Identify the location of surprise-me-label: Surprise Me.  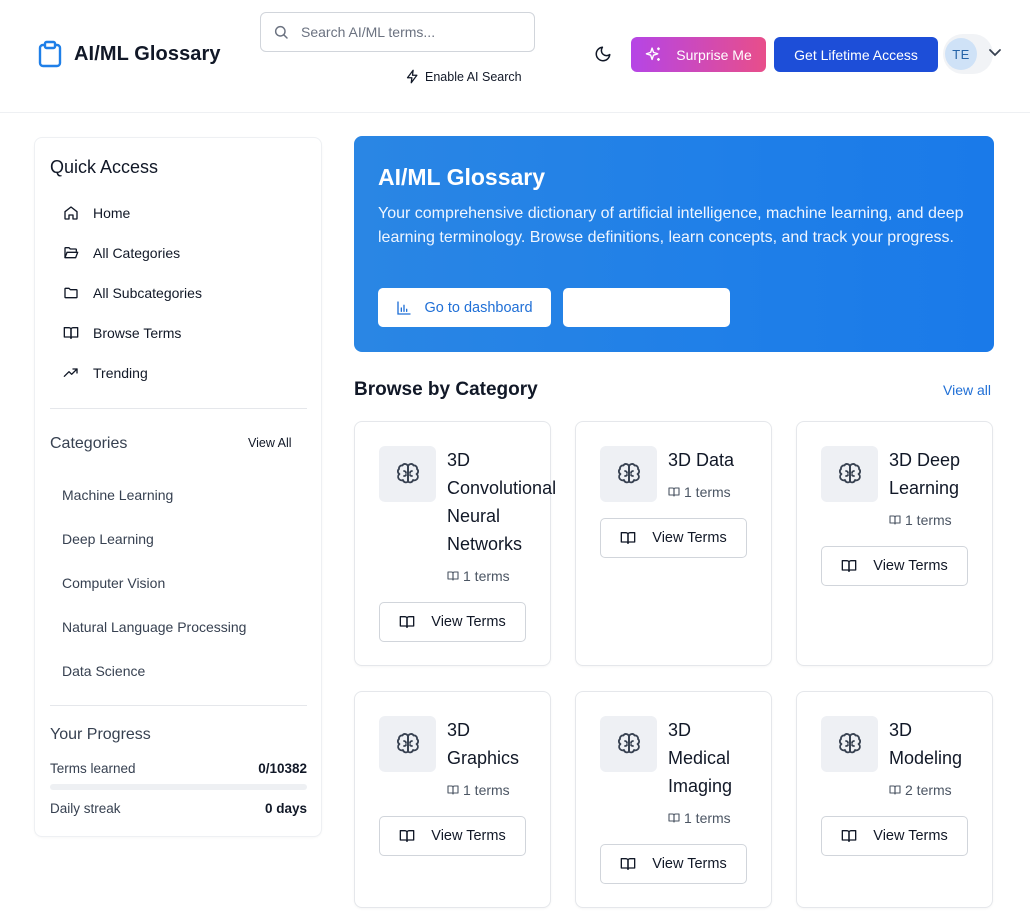
(714, 54).